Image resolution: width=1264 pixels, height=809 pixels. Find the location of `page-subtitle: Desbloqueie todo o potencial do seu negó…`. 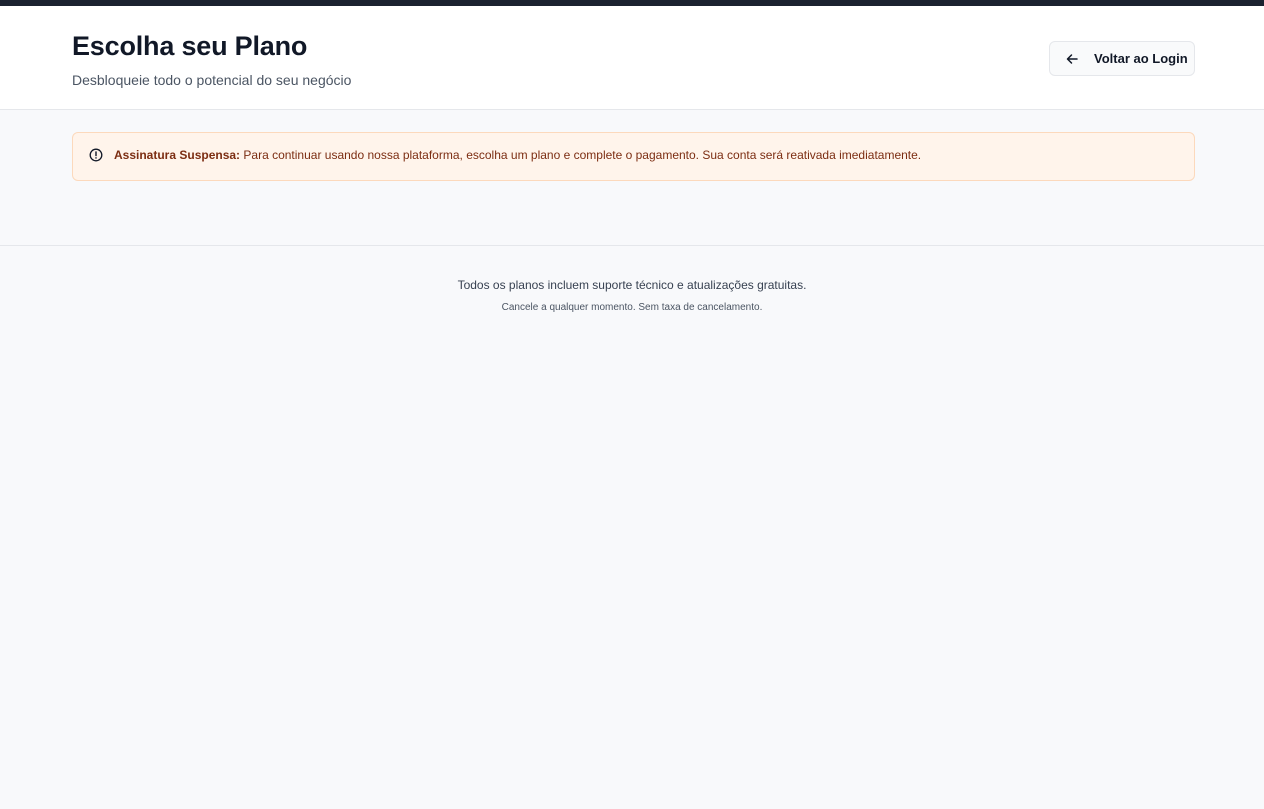

page-subtitle: Desbloqueie todo o potencial do seu negó… is located at coordinates (212, 80).